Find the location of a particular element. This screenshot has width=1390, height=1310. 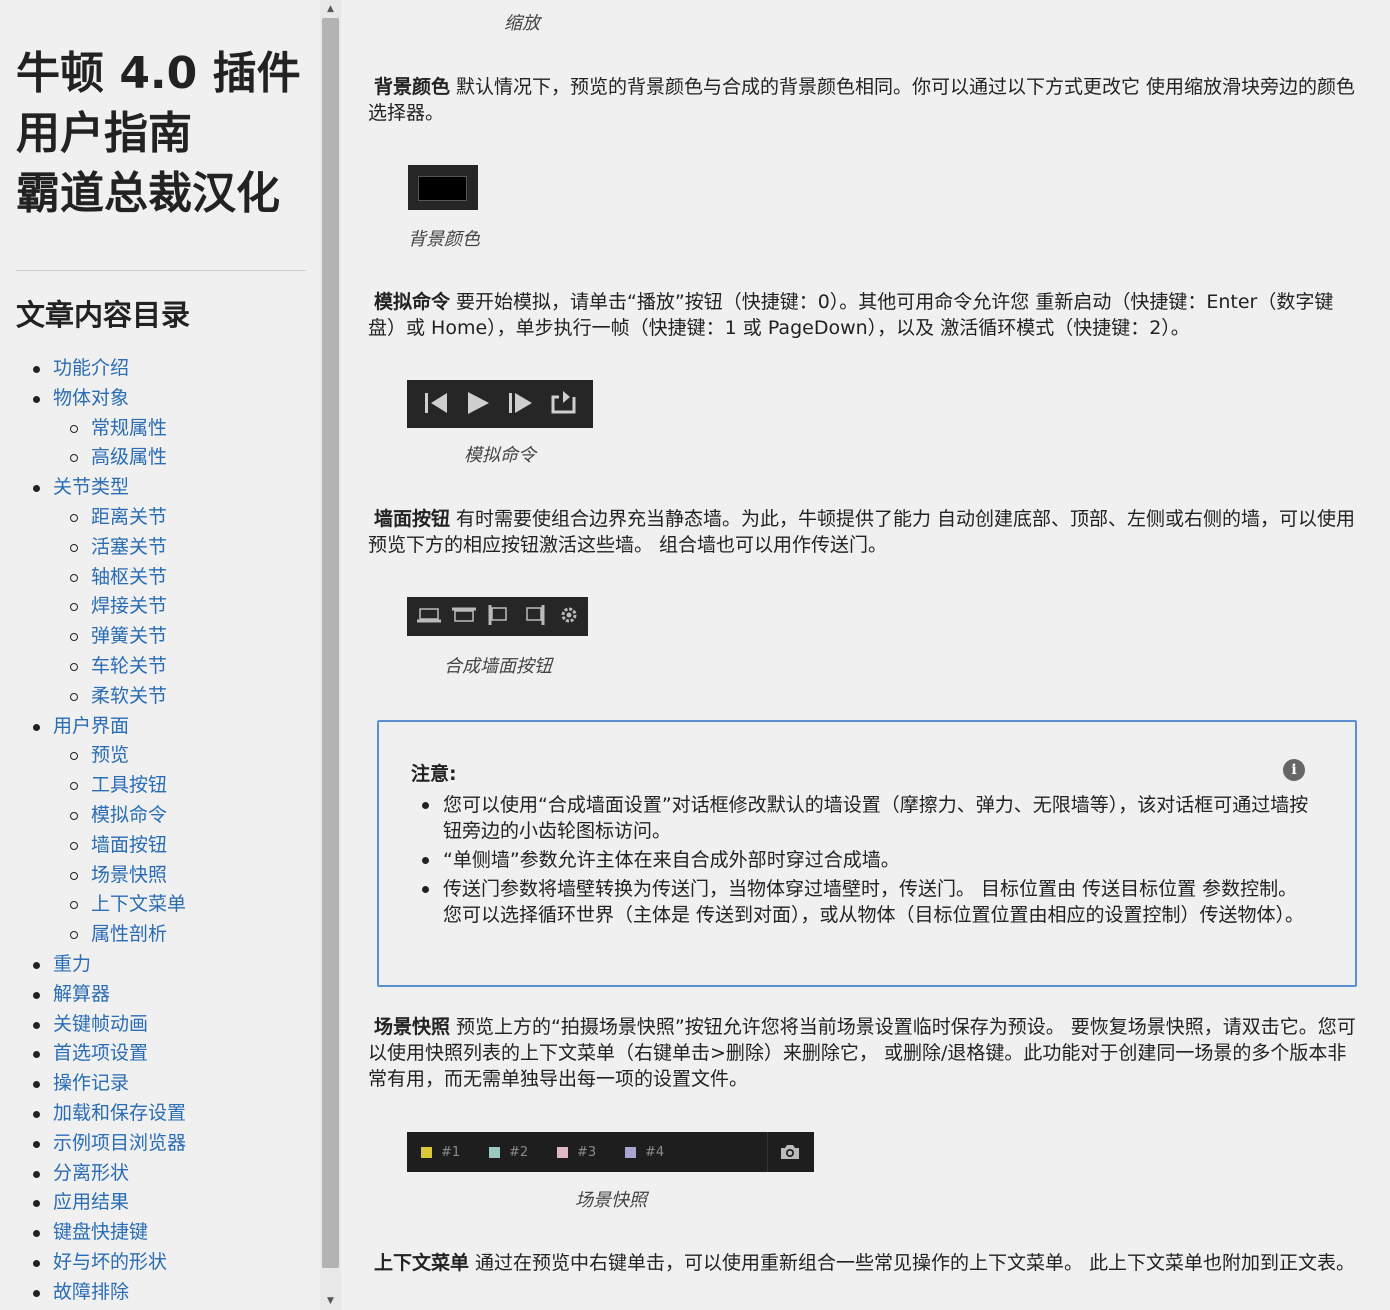

wall-buttons-icons is located at coordinates (497, 615).